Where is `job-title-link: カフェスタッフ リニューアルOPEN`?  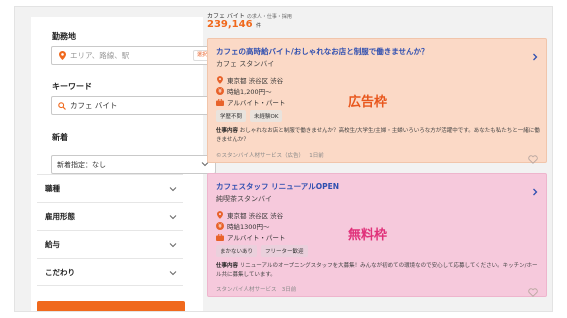
job-title-link: カフェスタッフ リニューアルOPEN is located at coordinates (277, 186).